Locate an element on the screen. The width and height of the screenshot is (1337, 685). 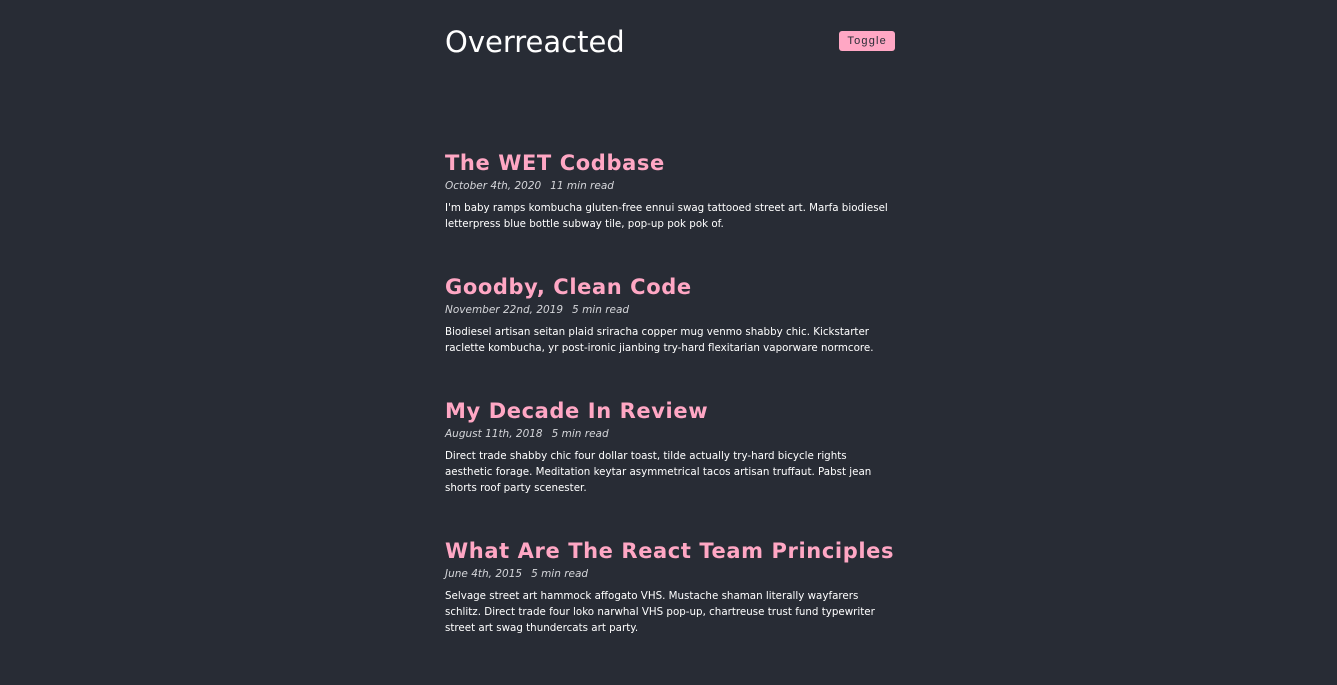
post-link: What Are The React Team Principles is located at coordinates (669, 551).